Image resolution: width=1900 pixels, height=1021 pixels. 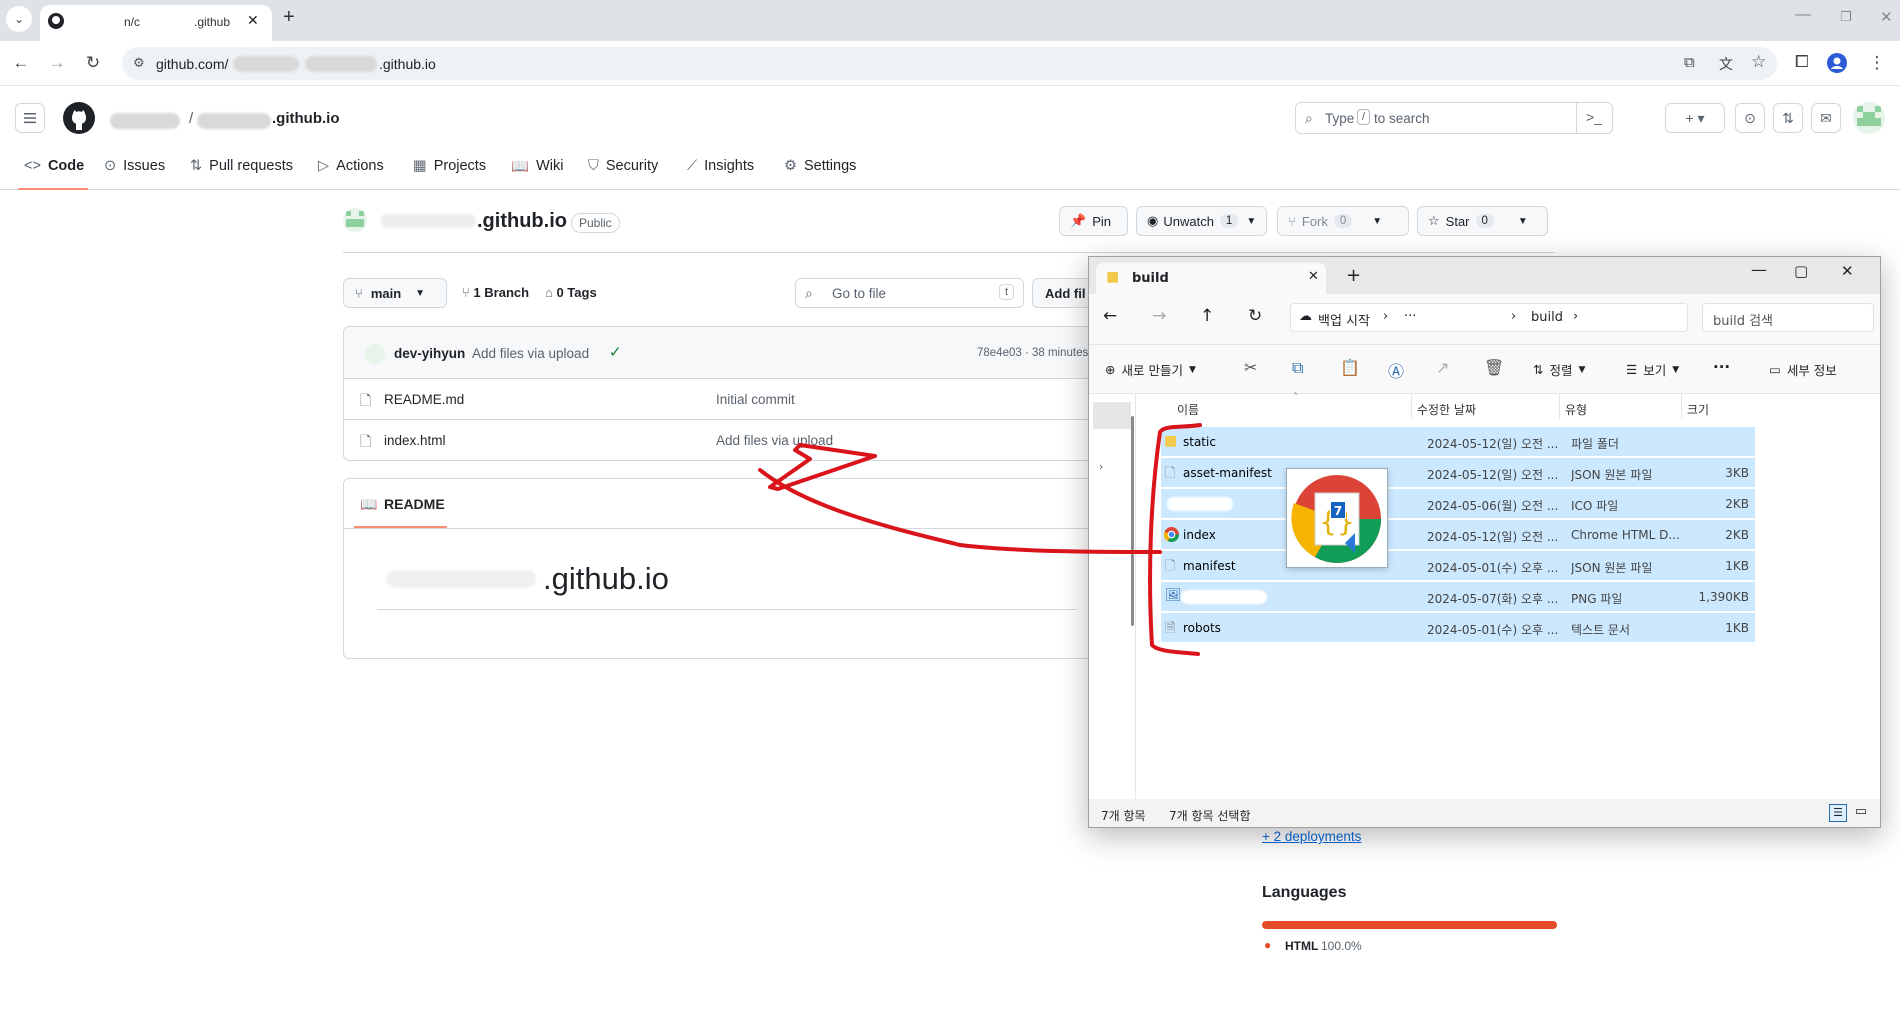 I want to click on forward-icon: →, so click(x=57, y=63).